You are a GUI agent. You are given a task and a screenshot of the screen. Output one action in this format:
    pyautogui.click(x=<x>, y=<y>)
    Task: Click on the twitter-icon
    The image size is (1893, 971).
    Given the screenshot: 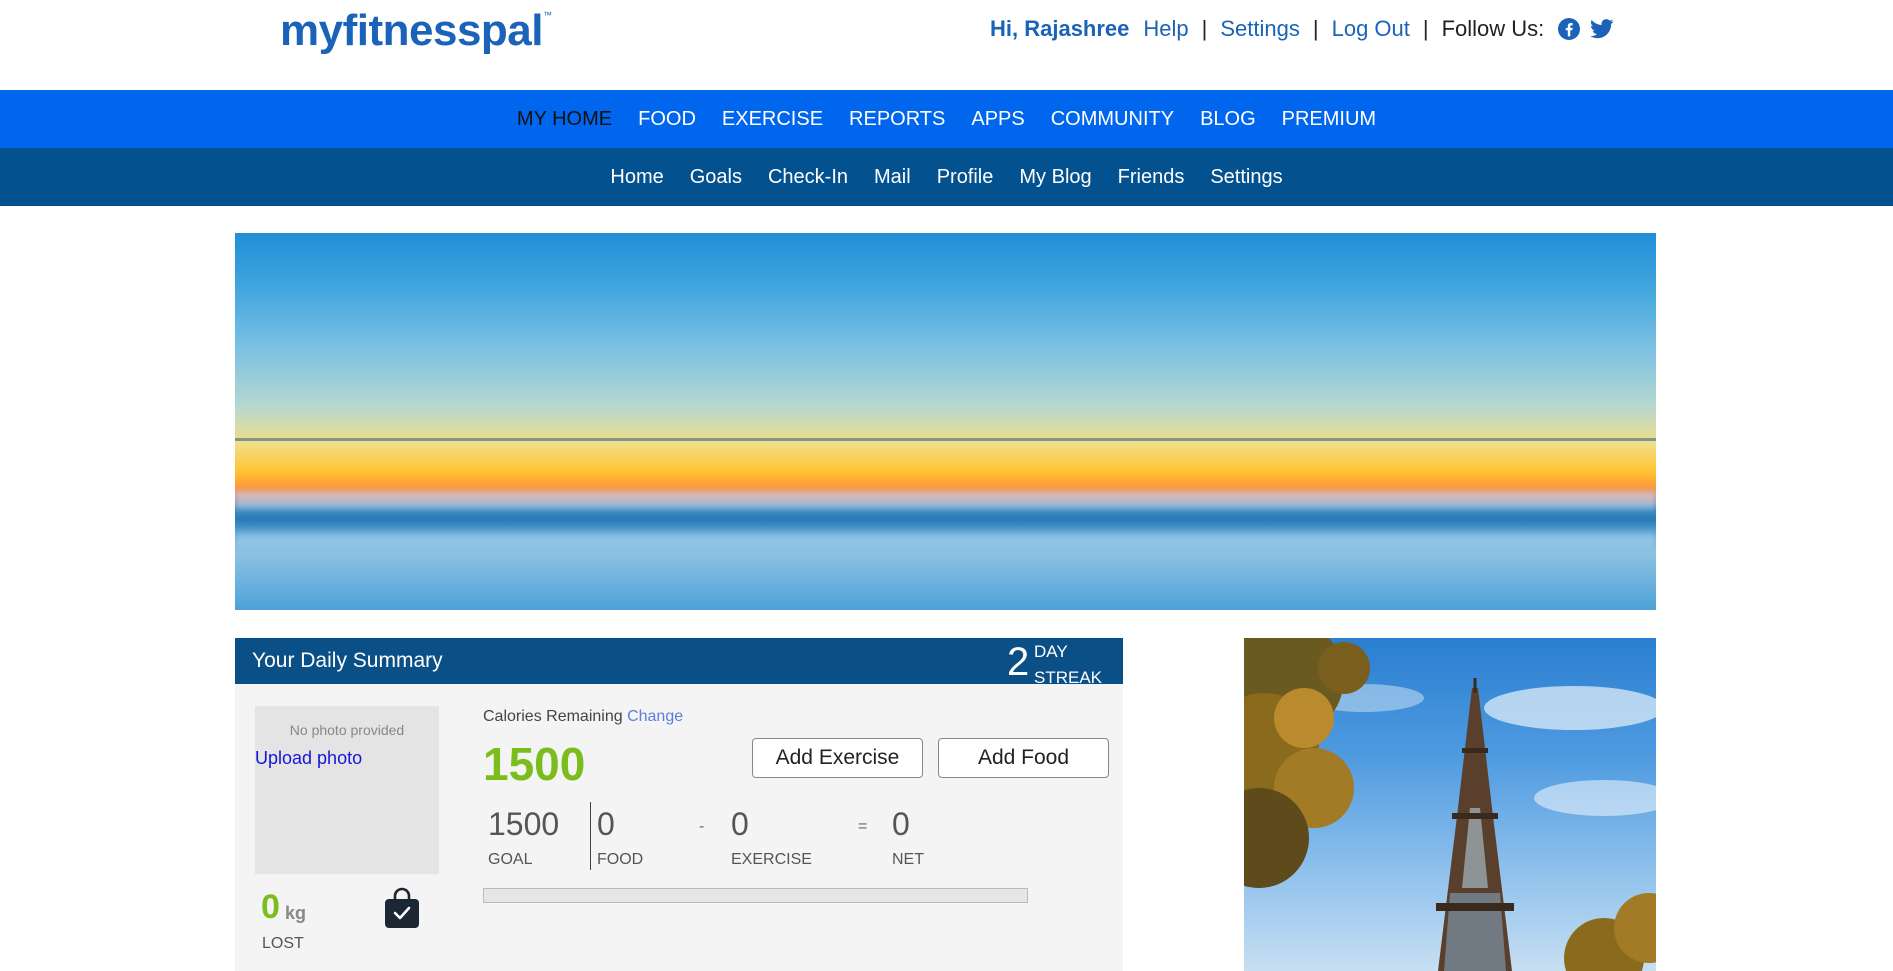 What is the action you would take?
    pyautogui.click(x=1602, y=29)
    